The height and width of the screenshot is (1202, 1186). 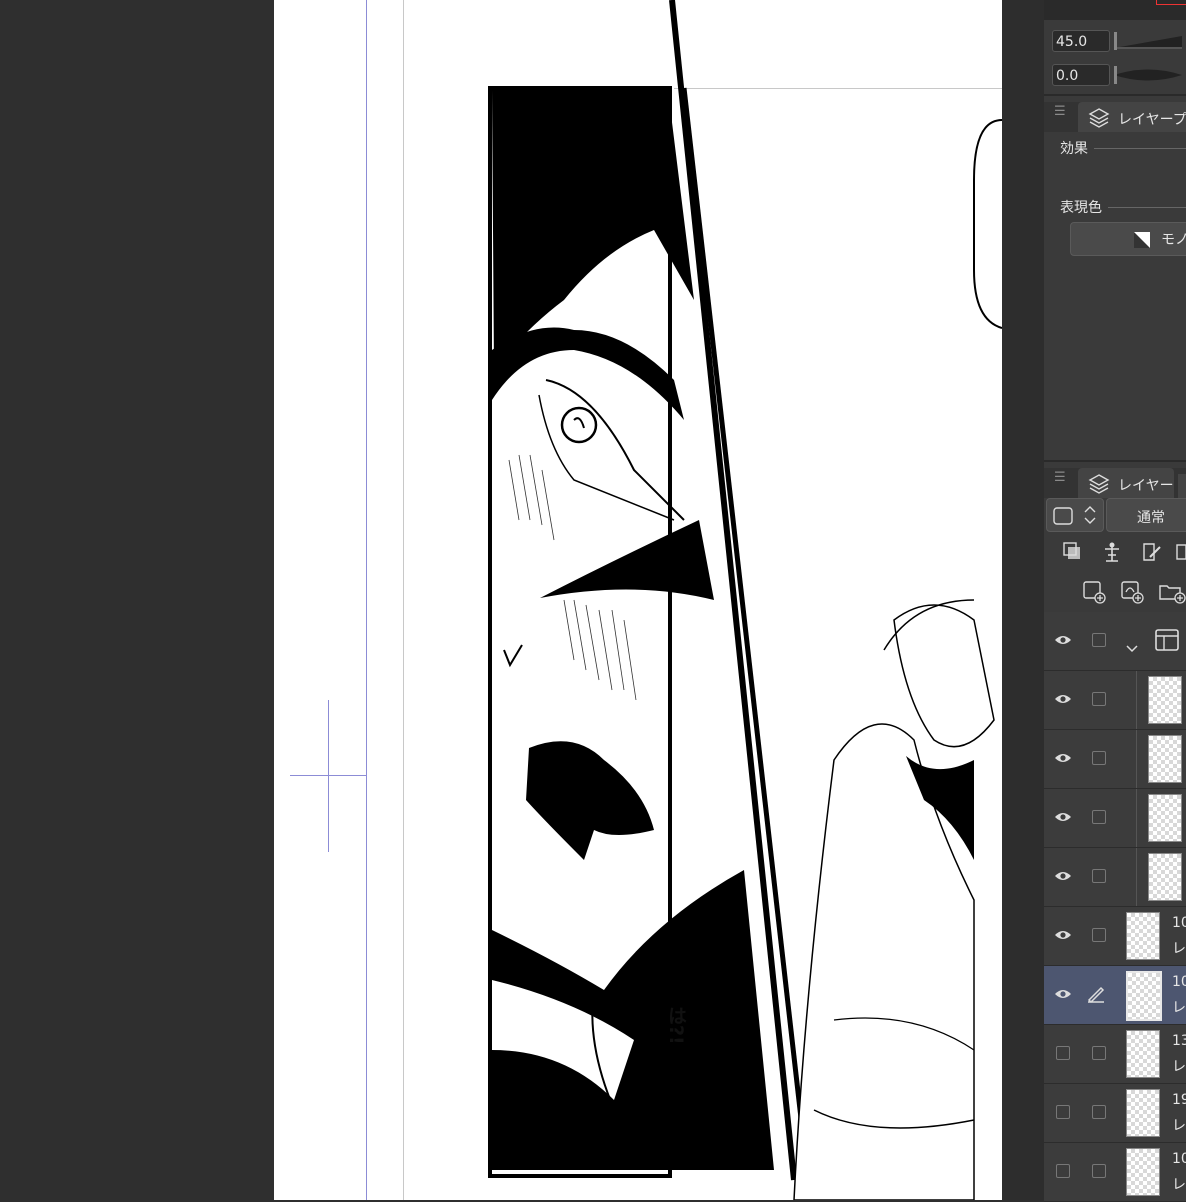 I want to click on layer-panel-grip-icon: ☰, so click(x=1060, y=477).